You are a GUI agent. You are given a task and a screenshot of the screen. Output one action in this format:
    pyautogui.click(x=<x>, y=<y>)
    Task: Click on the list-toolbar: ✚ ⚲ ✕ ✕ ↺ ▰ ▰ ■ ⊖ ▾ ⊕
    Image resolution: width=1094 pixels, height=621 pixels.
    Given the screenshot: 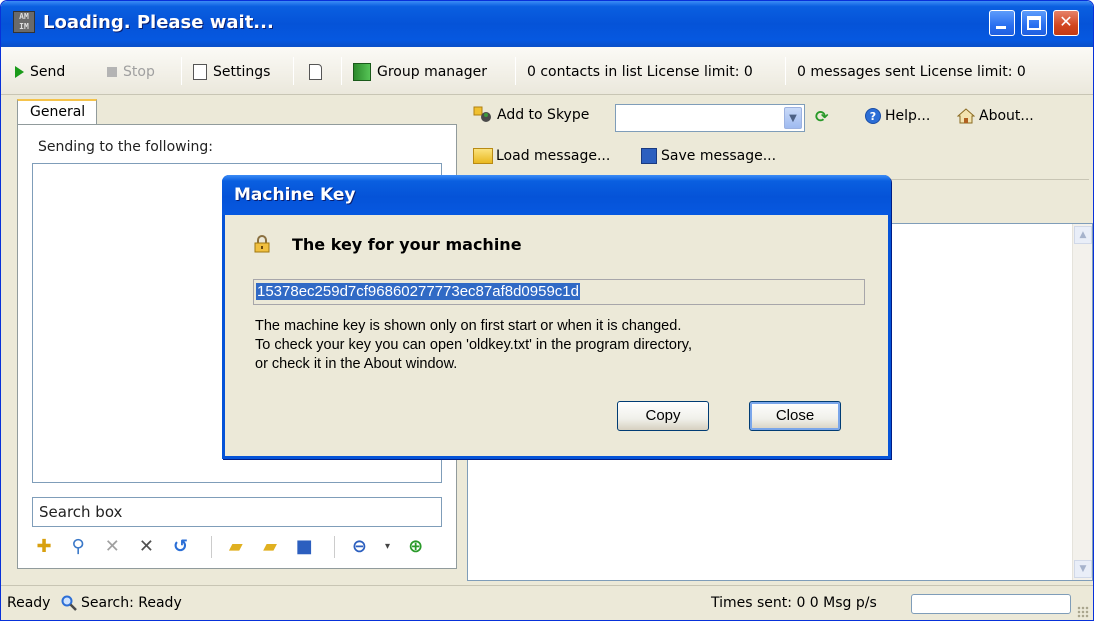 What is the action you would take?
    pyautogui.click(x=233, y=549)
    